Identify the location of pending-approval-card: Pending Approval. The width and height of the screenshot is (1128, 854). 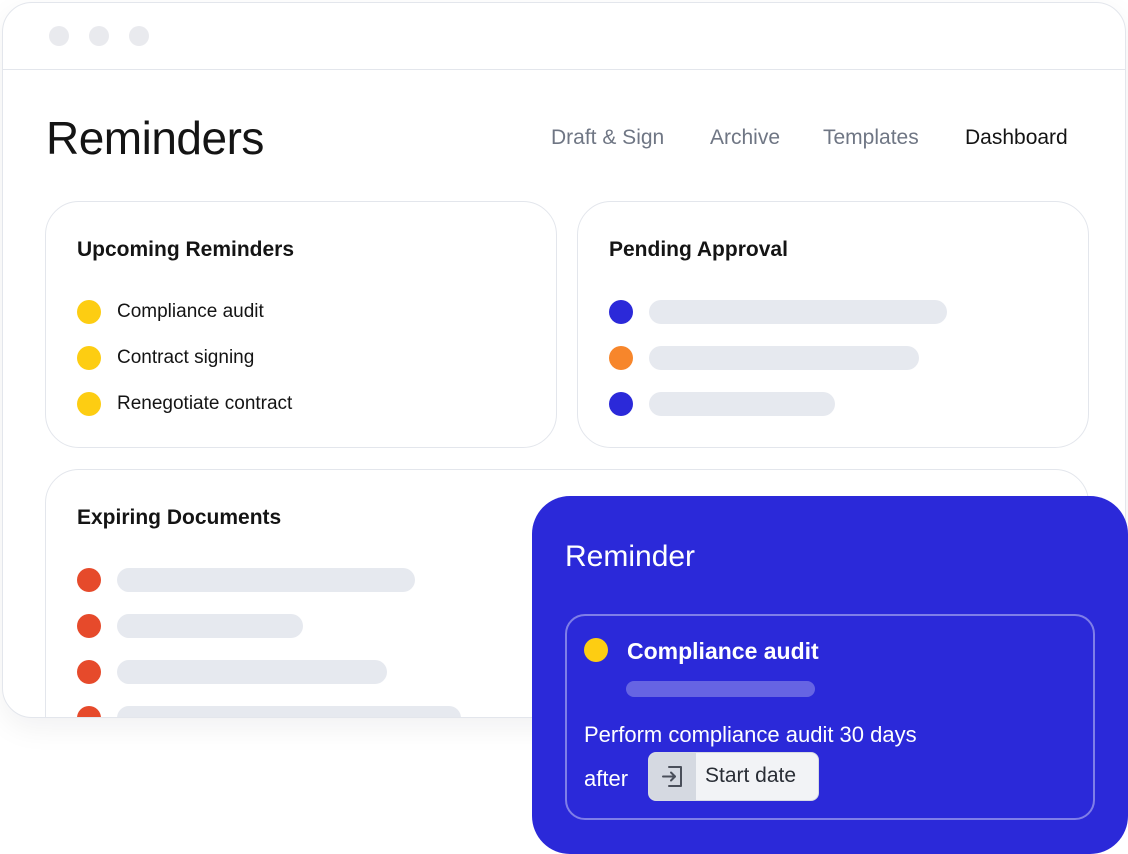
(833, 324).